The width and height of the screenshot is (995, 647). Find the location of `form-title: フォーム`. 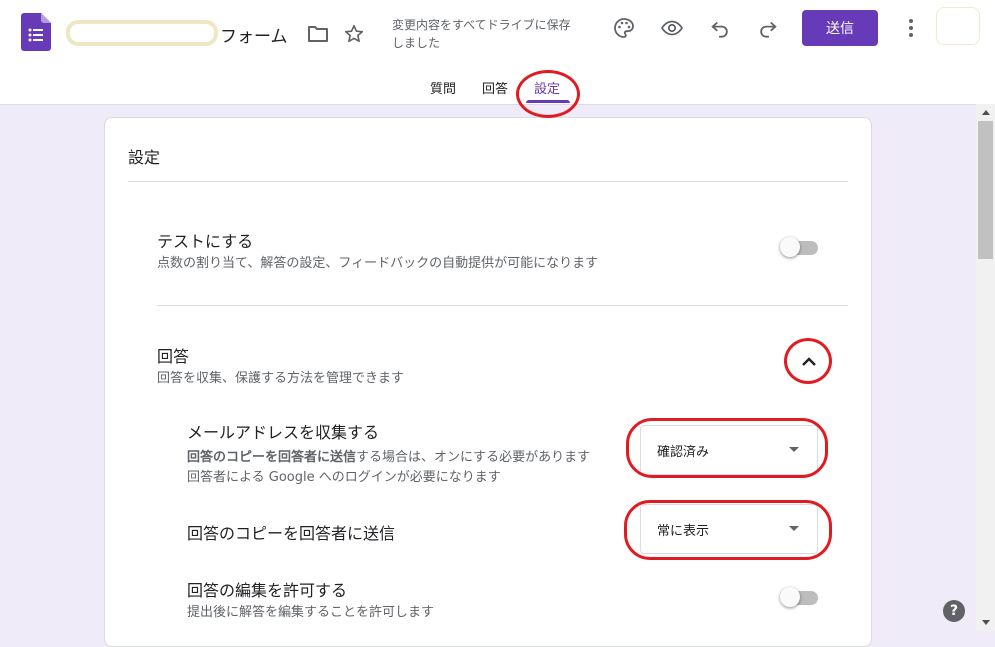

form-title: フォーム is located at coordinates (254, 34).